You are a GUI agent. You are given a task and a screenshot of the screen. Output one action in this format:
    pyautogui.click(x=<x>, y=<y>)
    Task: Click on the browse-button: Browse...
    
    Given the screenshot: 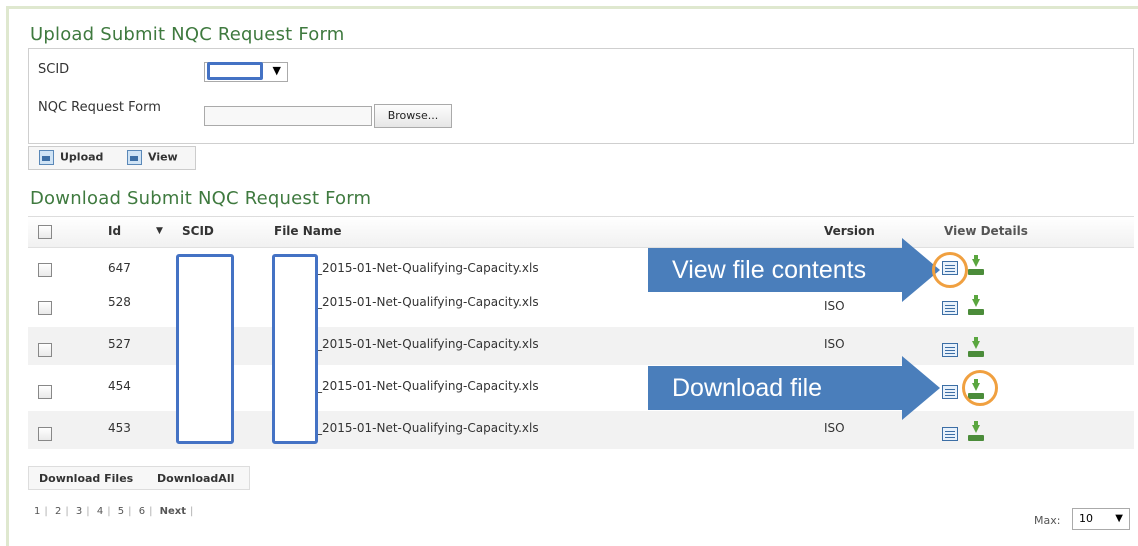 What is the action you would take?
    pyautogui.click(x=413, y=116)
    